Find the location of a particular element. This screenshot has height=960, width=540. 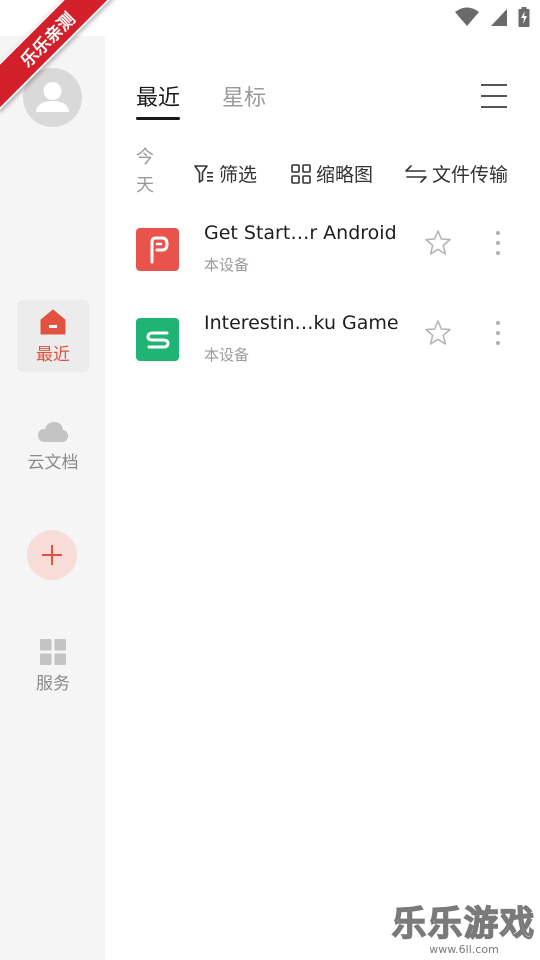

signal-icon is located at coordinates (499, 17).